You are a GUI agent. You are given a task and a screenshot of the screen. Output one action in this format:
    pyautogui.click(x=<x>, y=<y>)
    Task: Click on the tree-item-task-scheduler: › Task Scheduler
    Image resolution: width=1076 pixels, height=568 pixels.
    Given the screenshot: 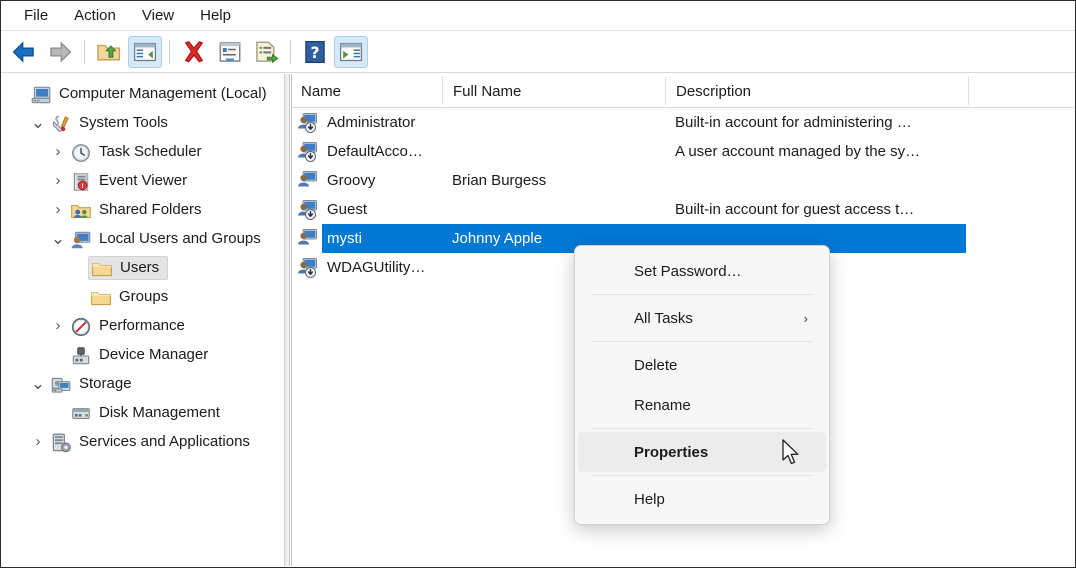 What is the action you would take?
    pyautogui.click(x=143, y=151)
    